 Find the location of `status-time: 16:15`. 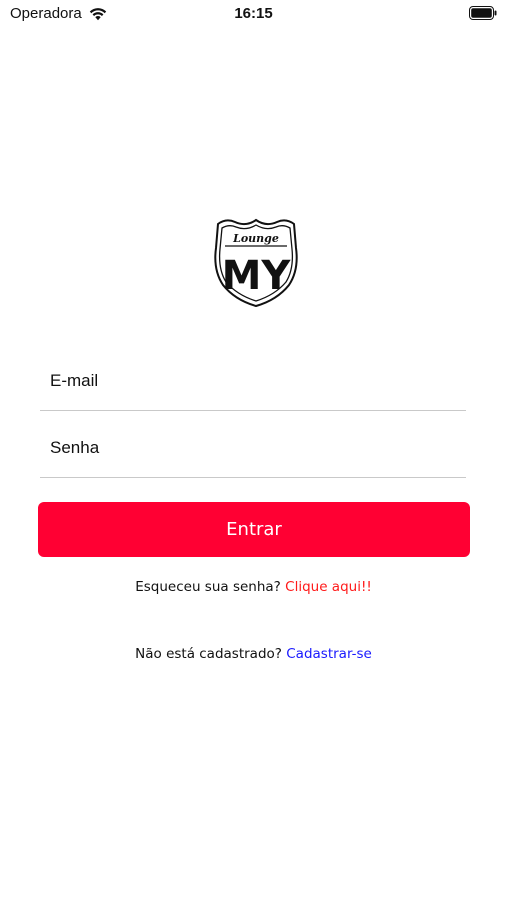

status-time: 16:15 is located at coordinates (253, 13).